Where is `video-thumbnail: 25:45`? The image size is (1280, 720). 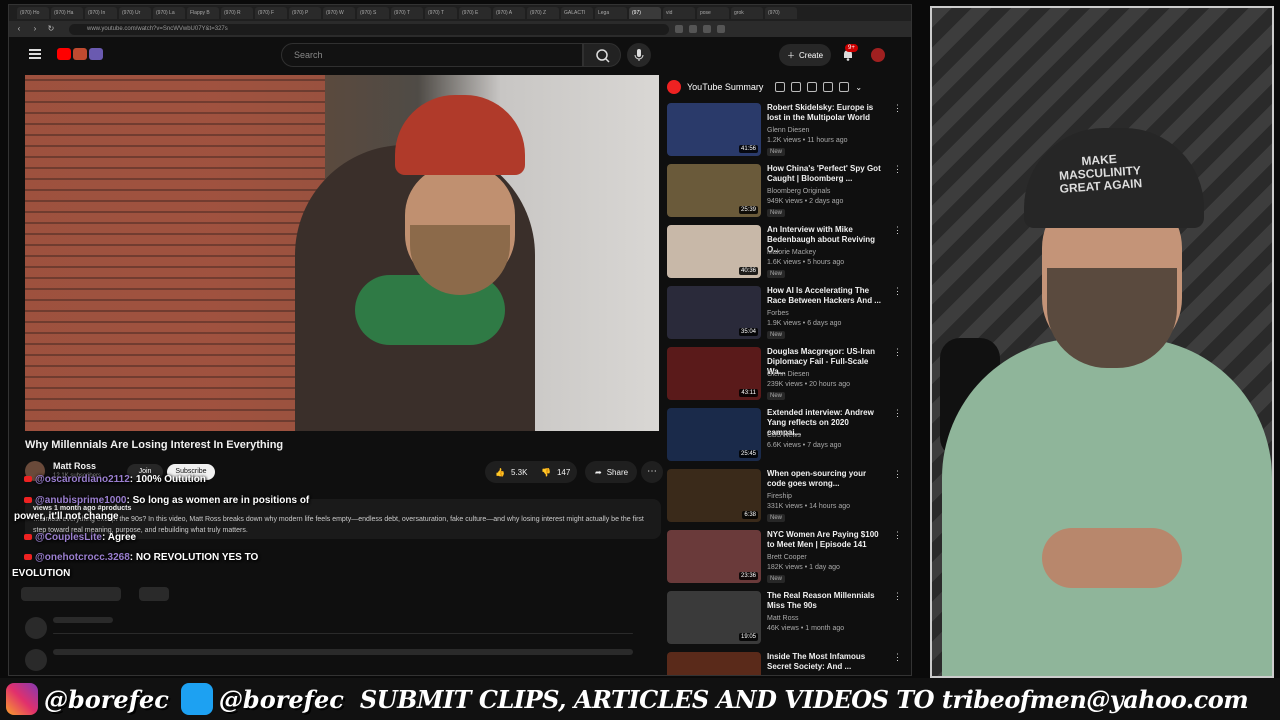
video-thumbnail: 25:45 is located at coordinates (714, 434).